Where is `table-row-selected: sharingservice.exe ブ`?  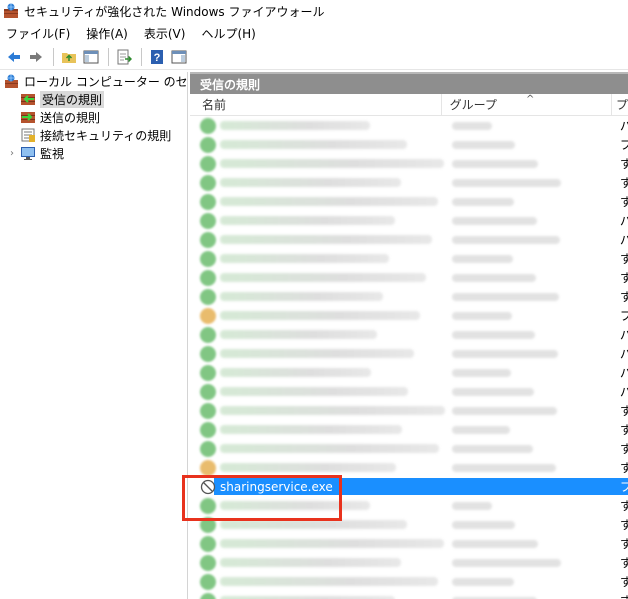 table-row-selected: sharingservice.exe ブ is located at coordinates (409, 486).